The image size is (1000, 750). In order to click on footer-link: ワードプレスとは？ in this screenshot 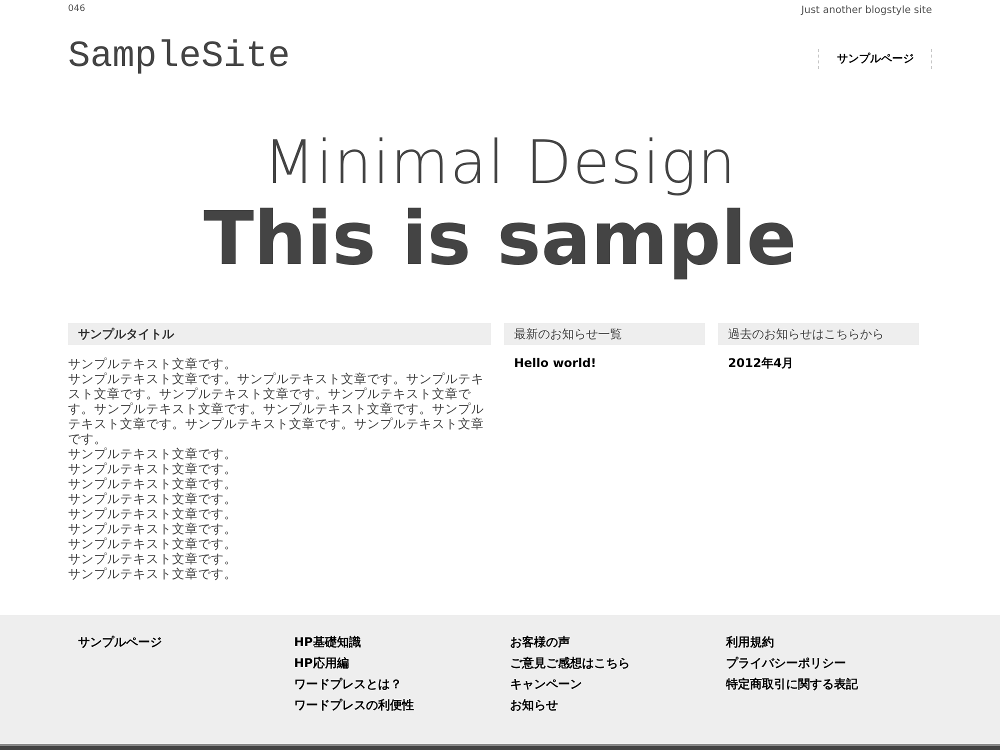, I will do `click(392, 684)`.